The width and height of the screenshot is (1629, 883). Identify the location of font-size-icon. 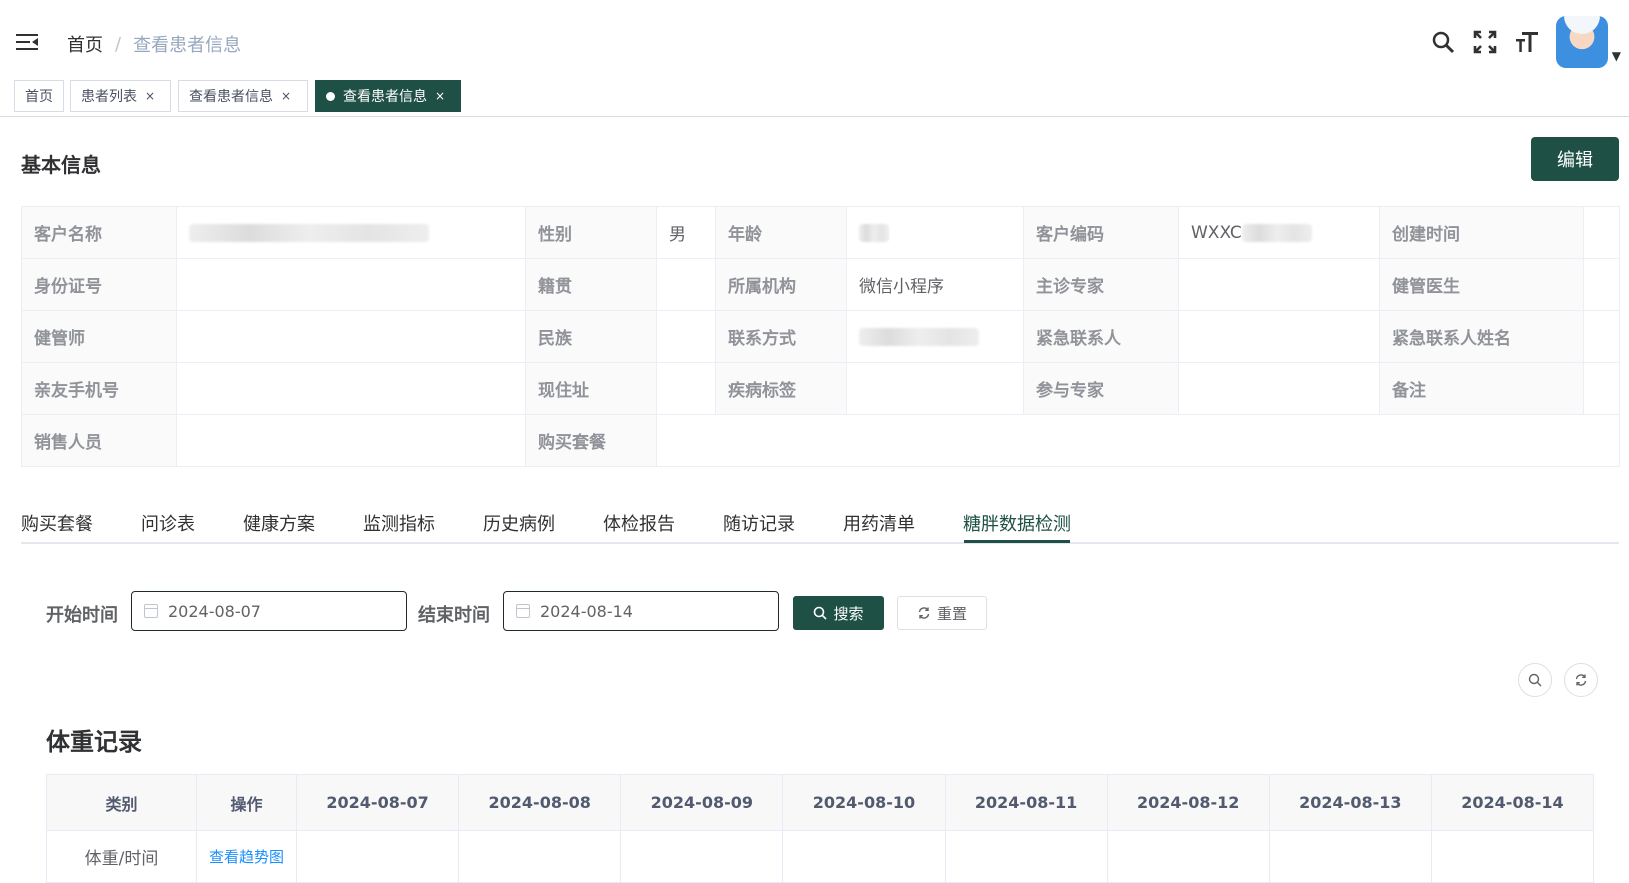
(1527, 42).